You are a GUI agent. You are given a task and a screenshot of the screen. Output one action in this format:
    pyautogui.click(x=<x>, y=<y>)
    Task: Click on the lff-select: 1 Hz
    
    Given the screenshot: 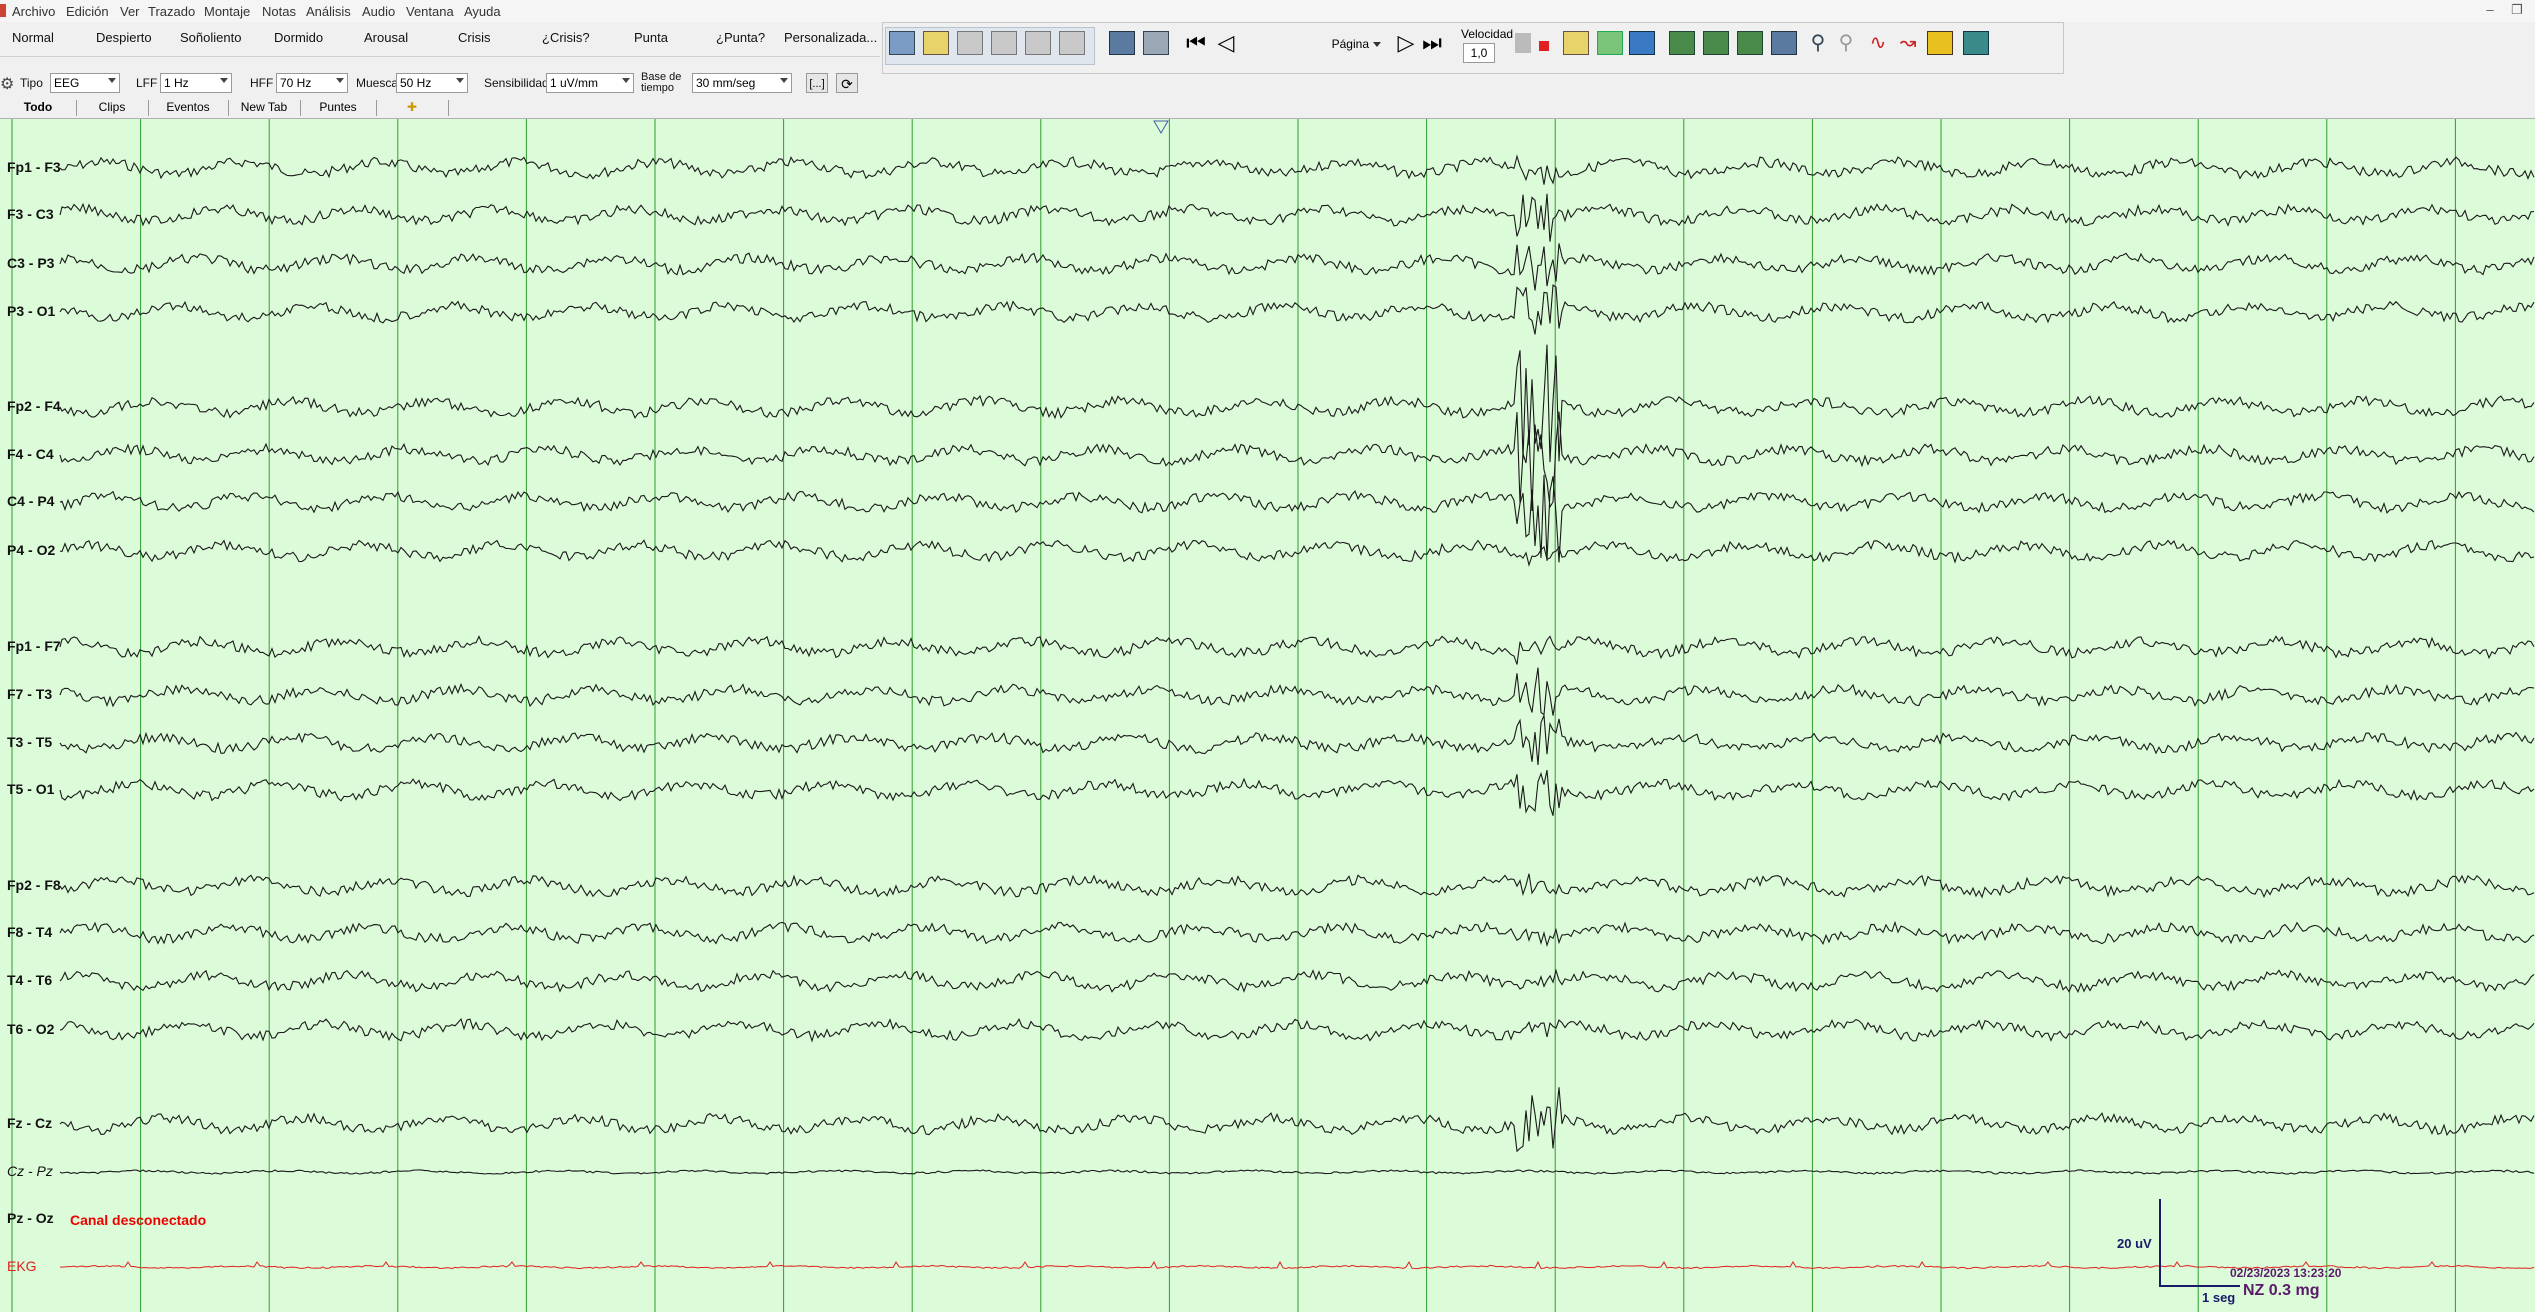 What is the action you would take?
    pyautogui.click(x=196, y=83)
    